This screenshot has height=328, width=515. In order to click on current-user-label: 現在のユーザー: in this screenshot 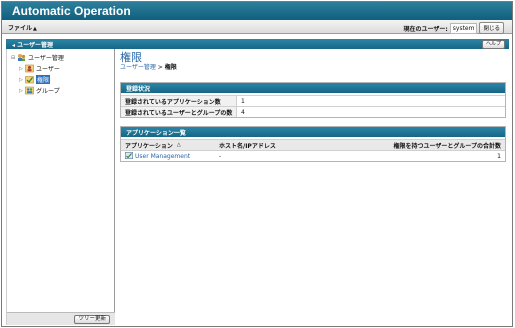, I will do `click(425, 29)`.